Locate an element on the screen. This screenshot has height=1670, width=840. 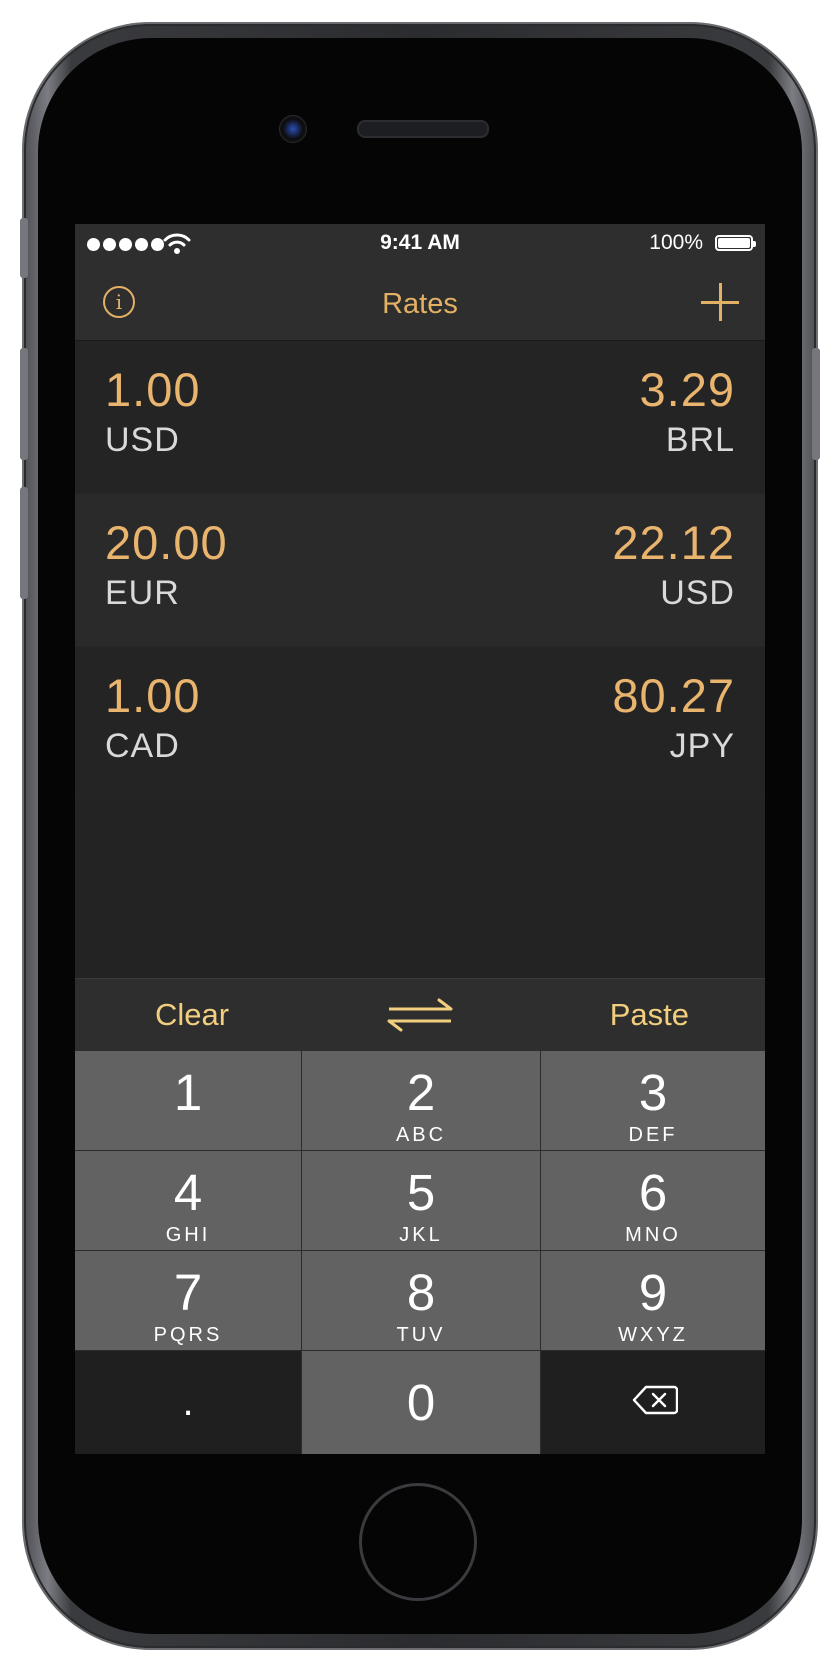
navigation-bar: i Rates is located at coordinates (420, 302).